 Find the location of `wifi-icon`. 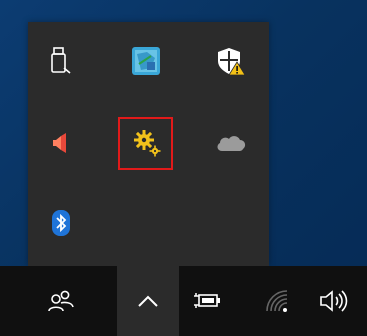

wifi-icon is located at coordinates (277, 301).